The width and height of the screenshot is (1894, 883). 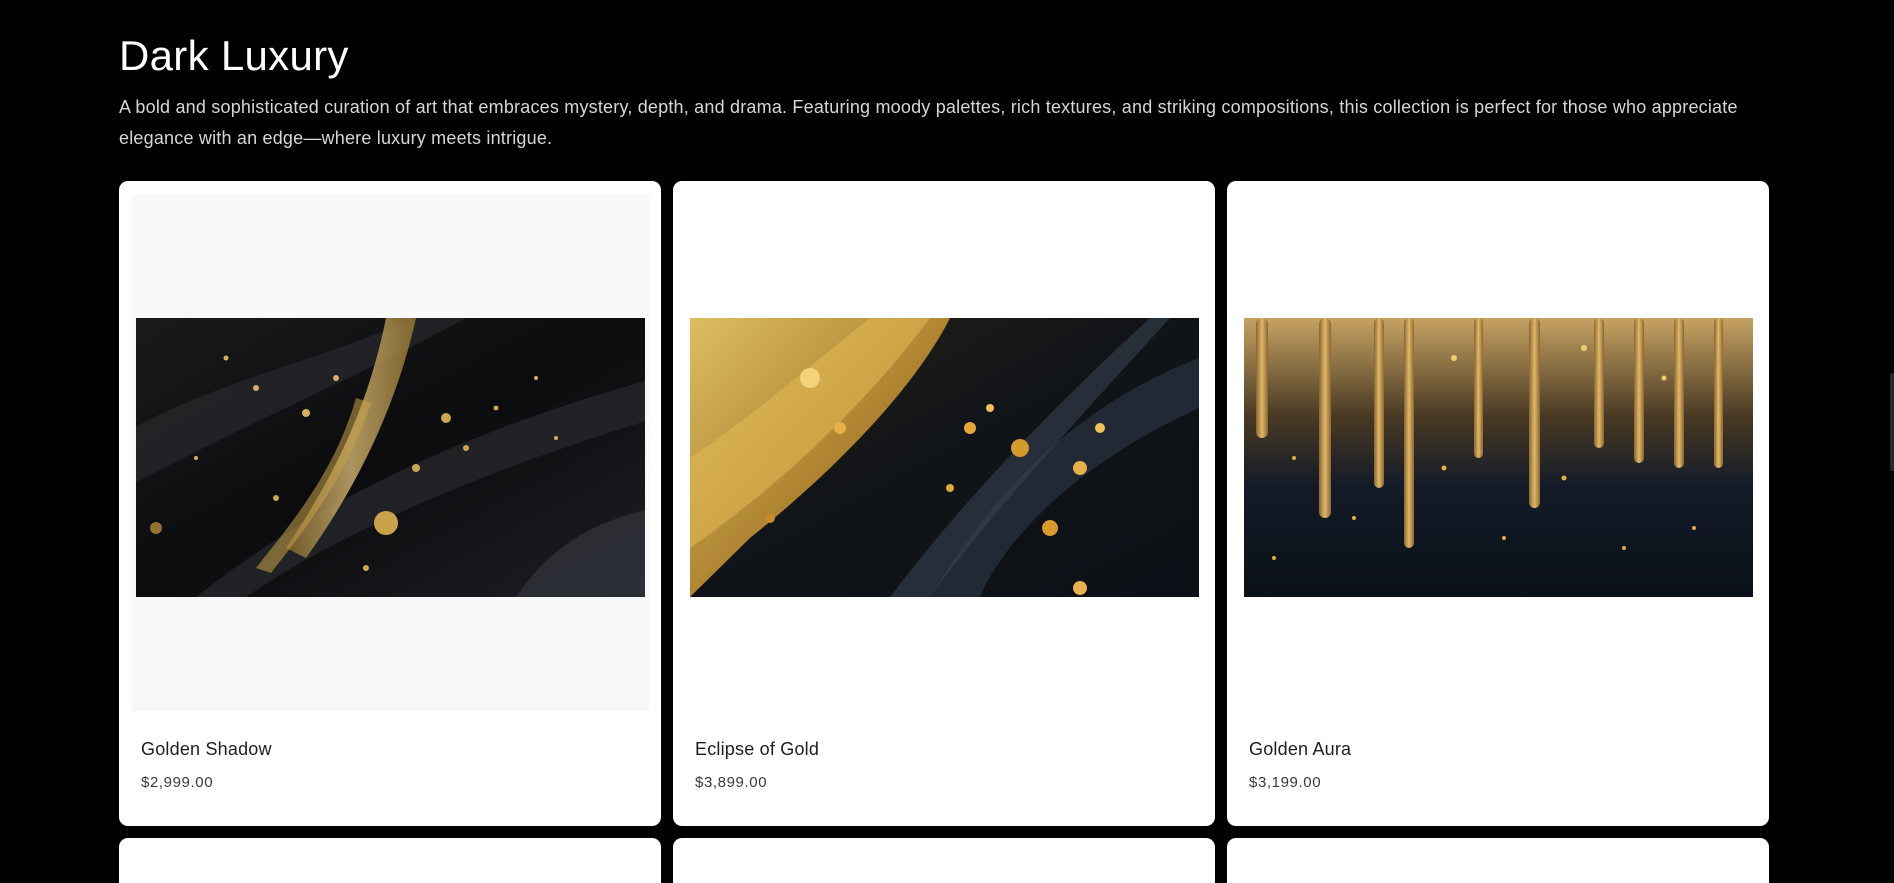 I want to click on product-price: $3,899.00, so click(x=731, y=782).